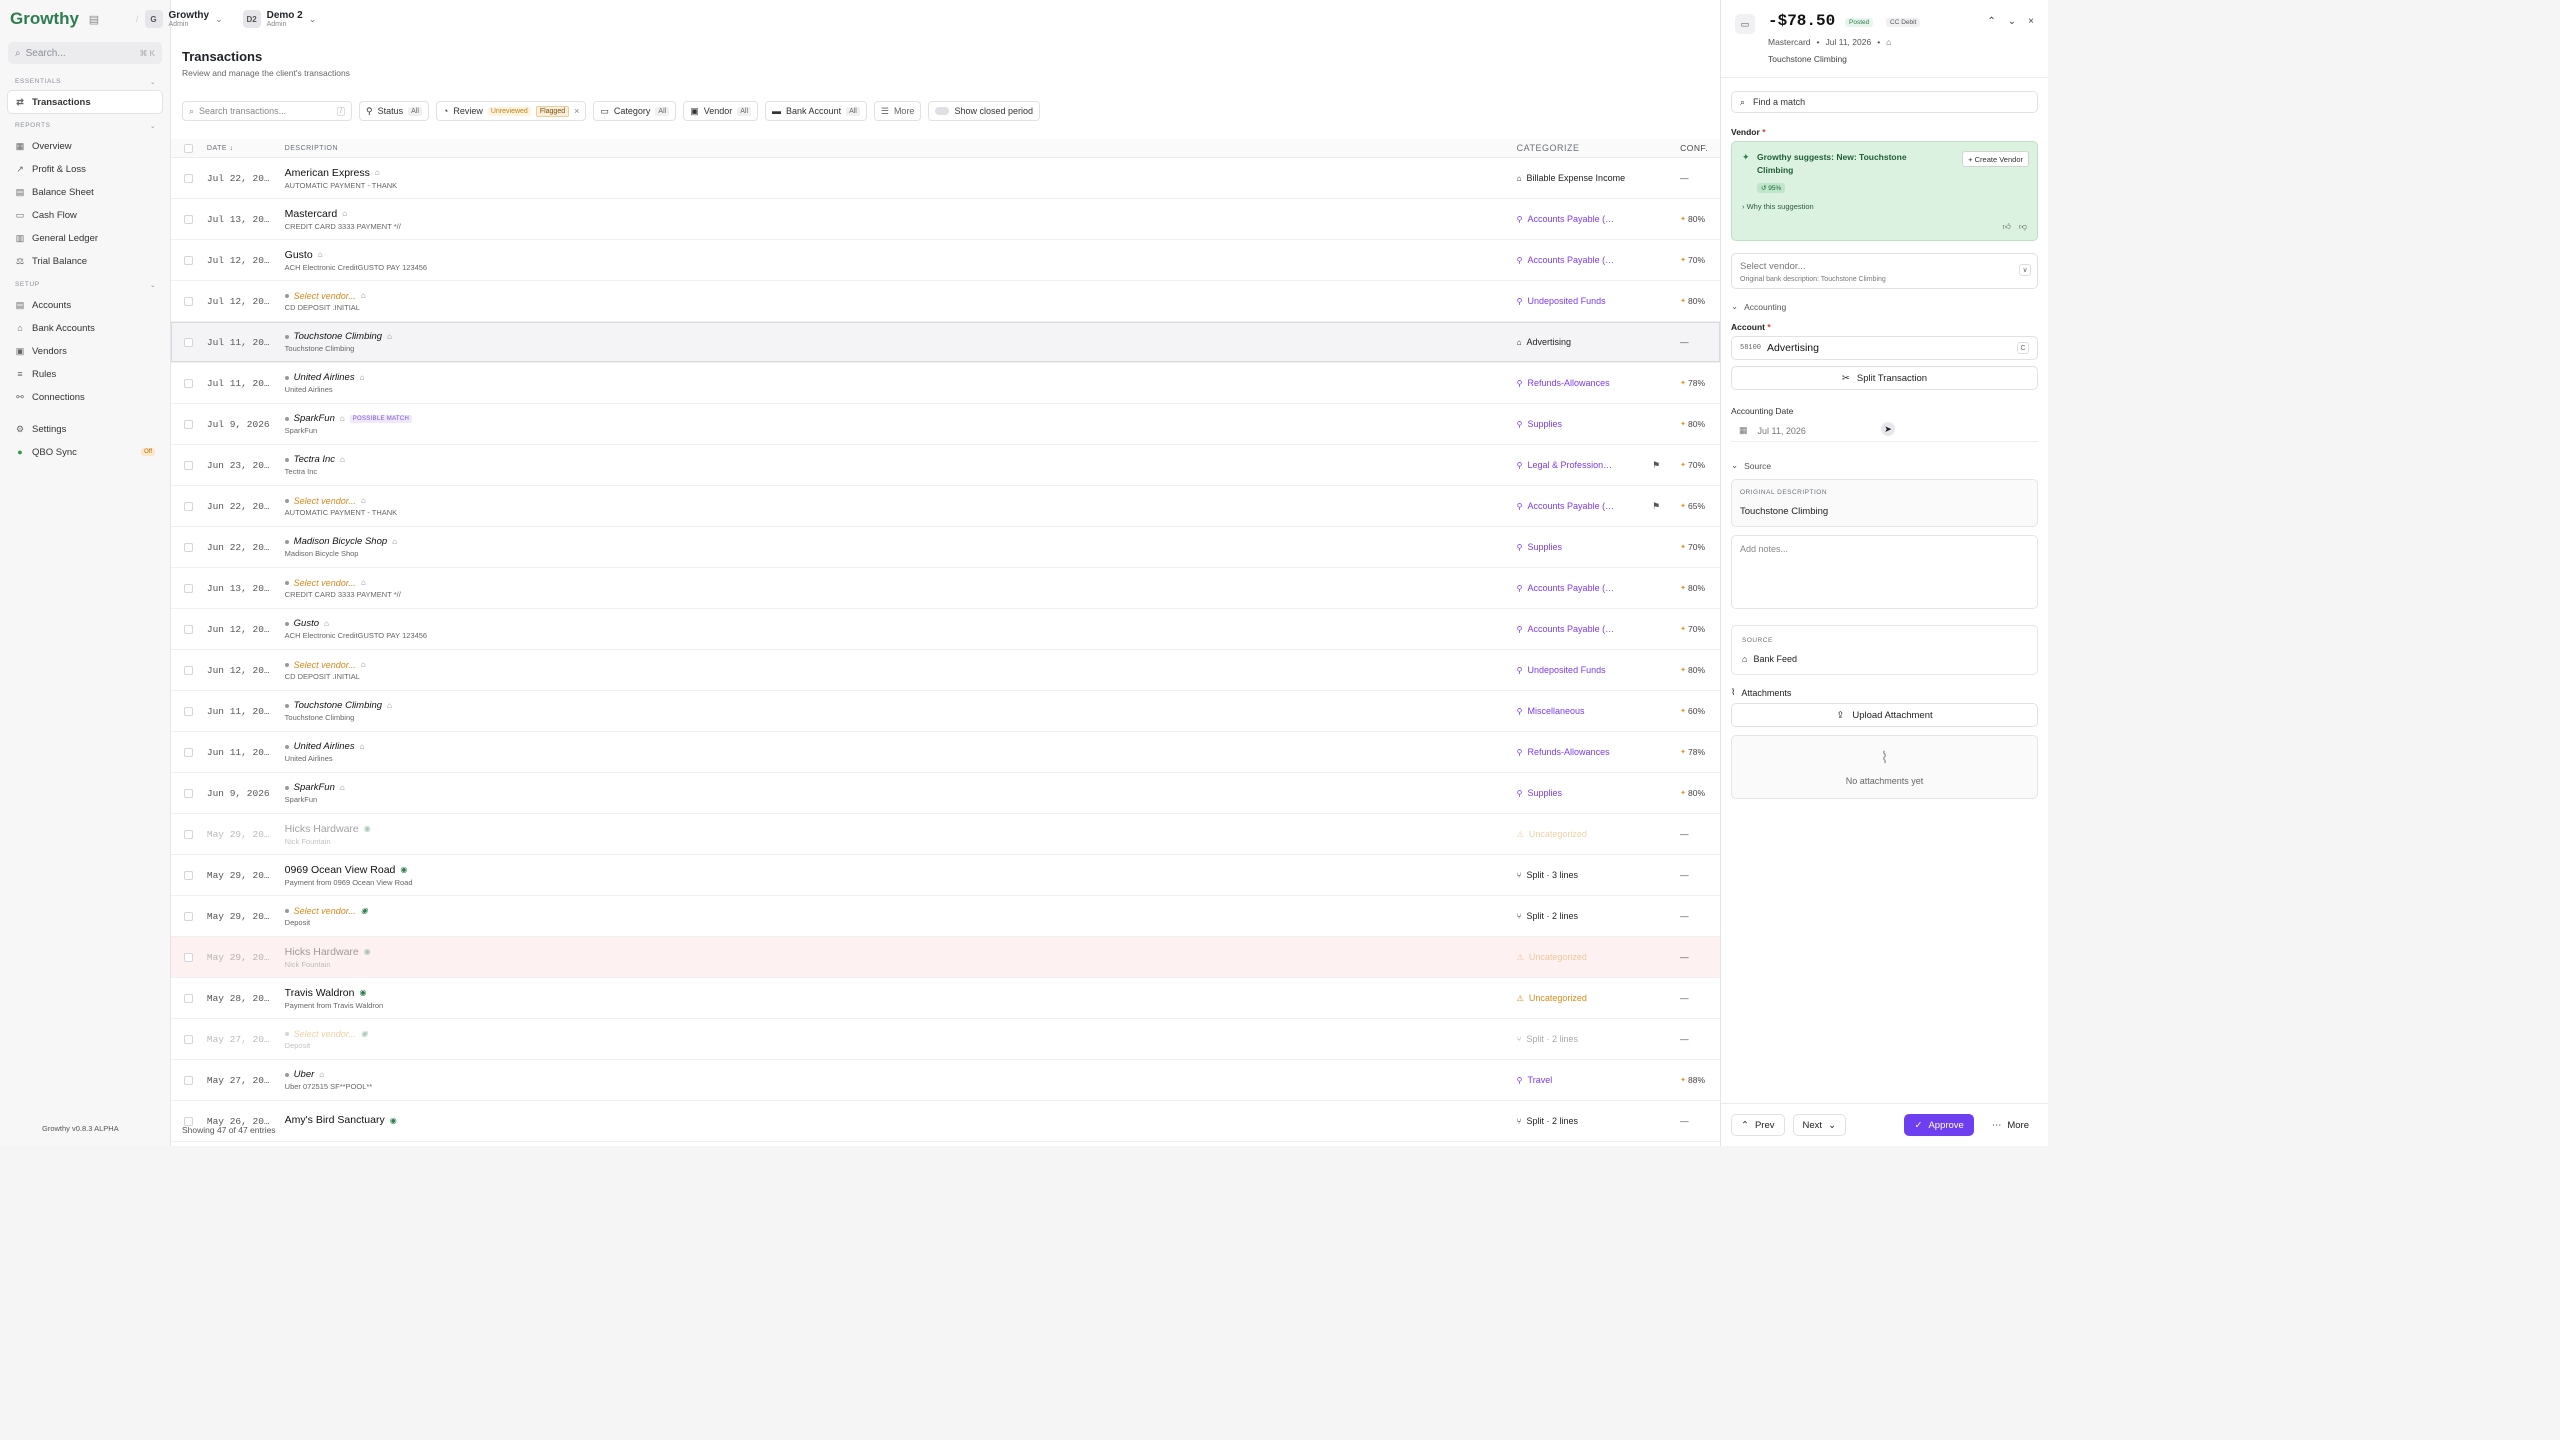 This screenshot has width=2560, height=1440. Describe the element at coordinates (394, 111) in the screenshot. I see `status-filter: ⚲ Status All` at that location.